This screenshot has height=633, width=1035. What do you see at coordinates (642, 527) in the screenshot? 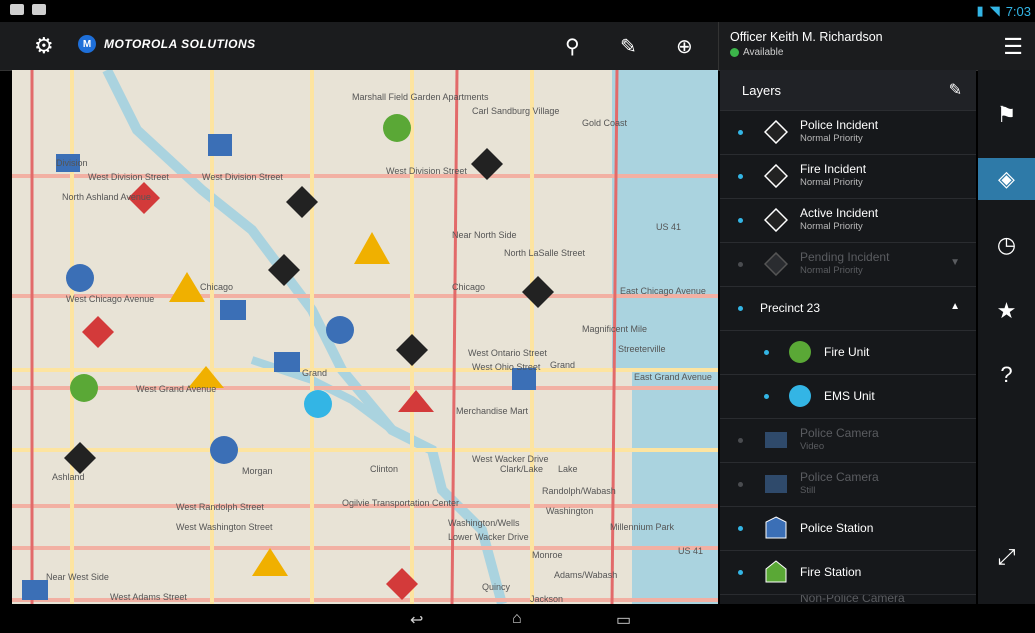
I see `map-street-label: Millennium Park` at bounding box center [642, 527].